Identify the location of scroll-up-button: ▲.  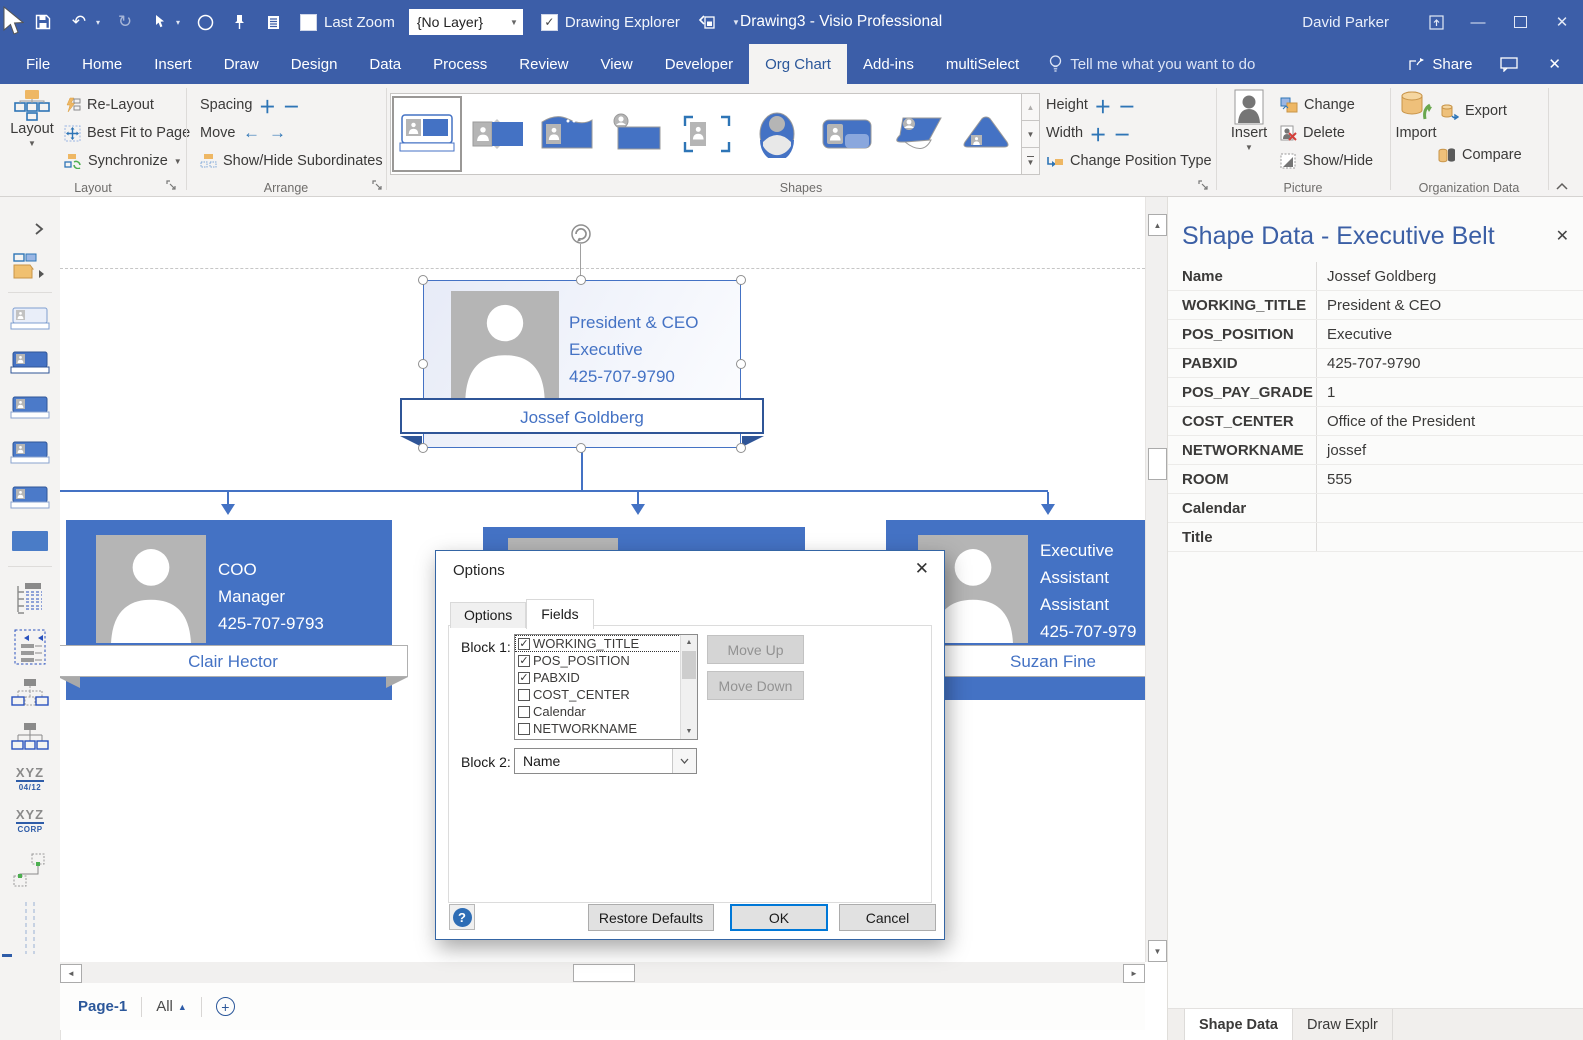
(1157, 225).